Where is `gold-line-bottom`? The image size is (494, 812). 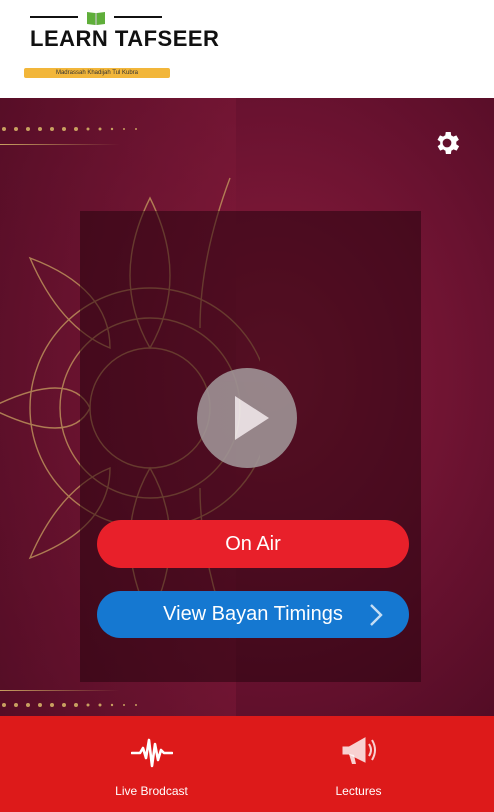
gold-line-bottom is located at coordinates (60, 690).